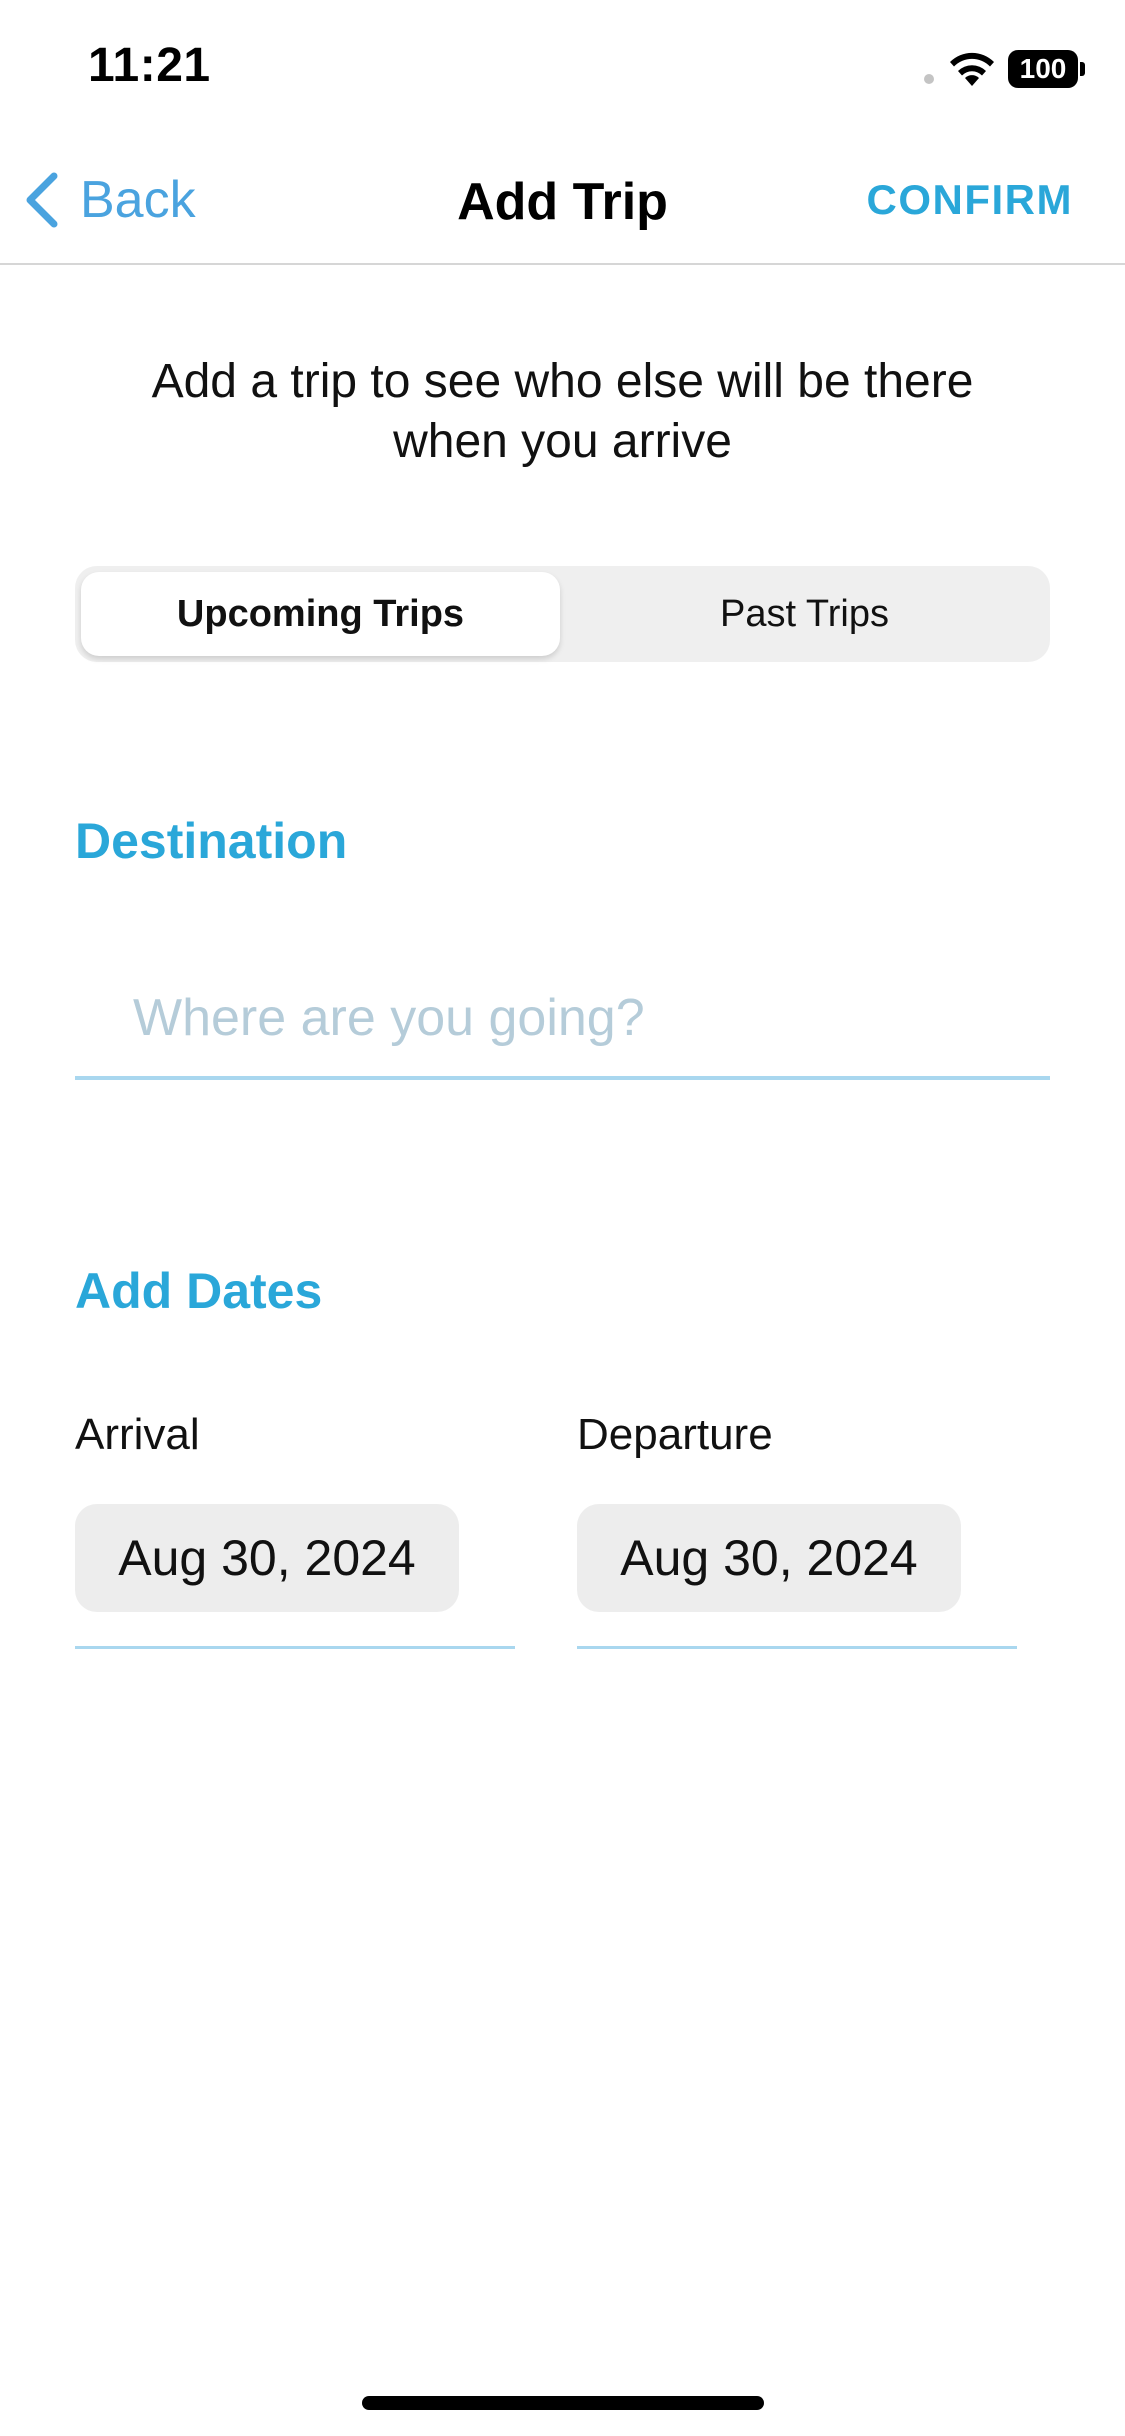  I want to click on battery-level: 100, so click(1043, 69).